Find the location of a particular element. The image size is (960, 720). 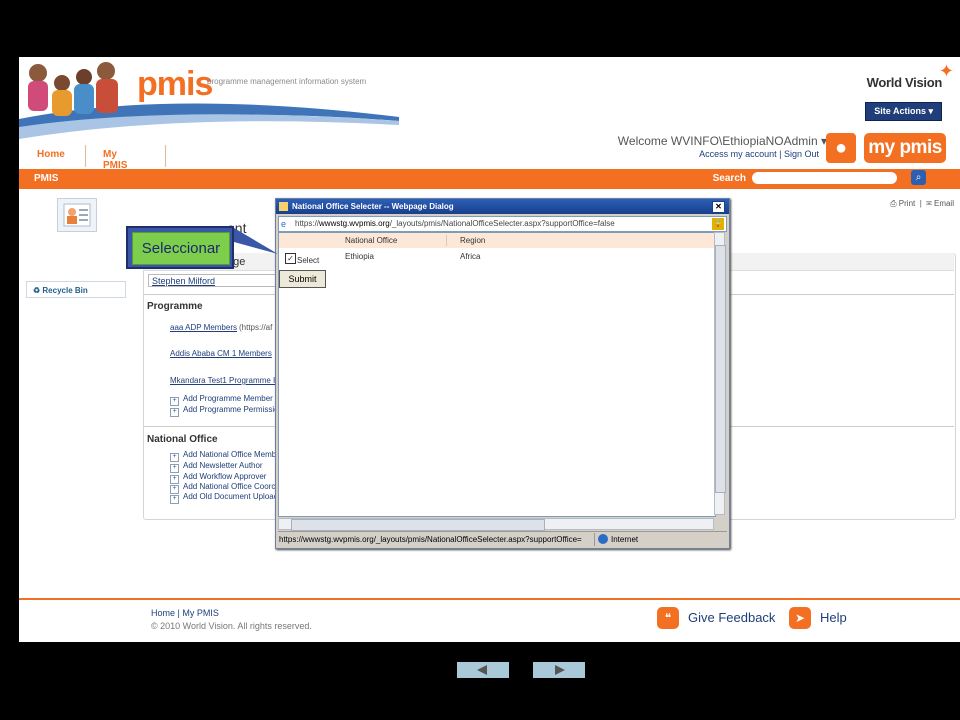

access-account-link: Access my account is located at coordinates (738, 154).